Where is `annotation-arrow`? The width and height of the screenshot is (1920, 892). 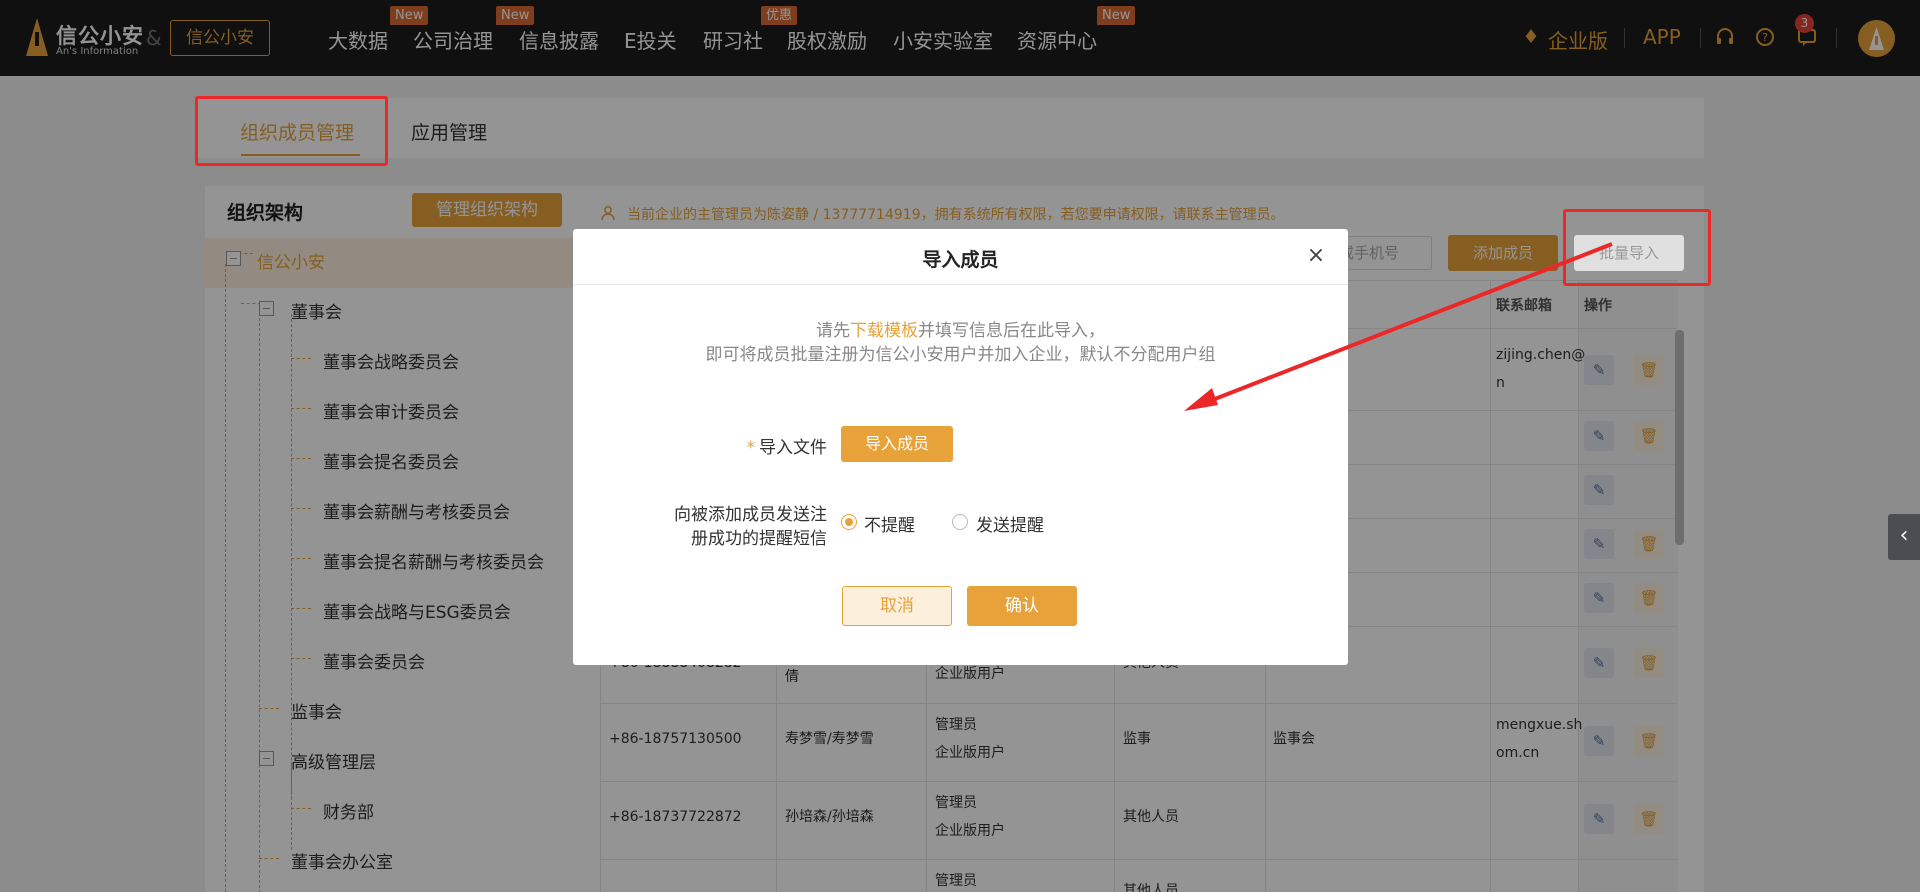
annotation-arrow is located at coordinates (1398, 326).